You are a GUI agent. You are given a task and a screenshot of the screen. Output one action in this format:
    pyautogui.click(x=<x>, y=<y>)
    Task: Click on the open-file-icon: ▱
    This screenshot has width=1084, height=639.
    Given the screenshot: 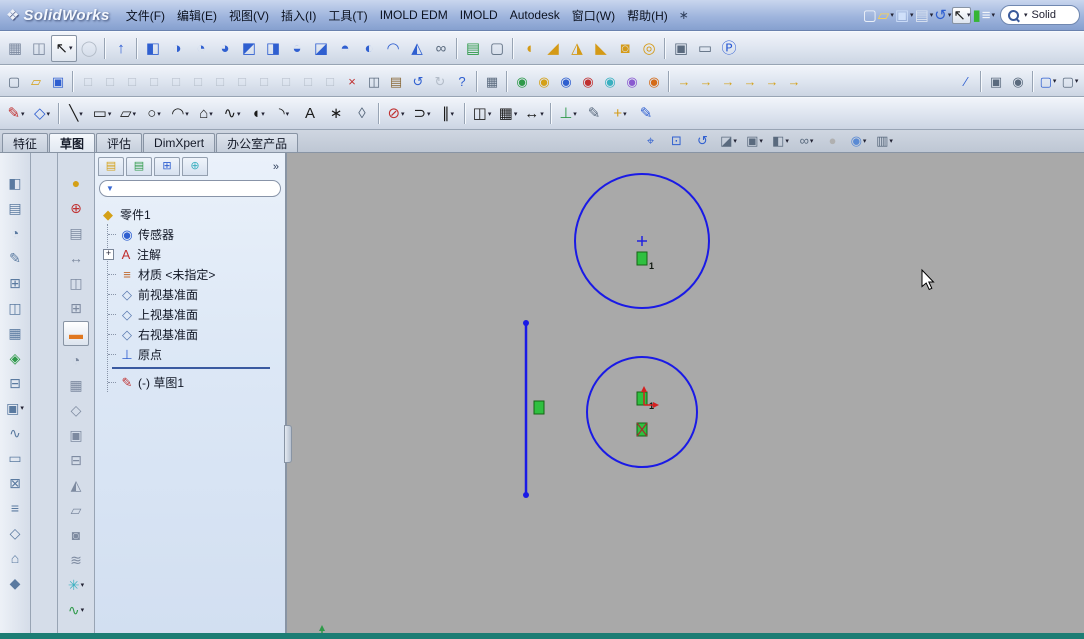 What is the action you would take?
    pyautogui.click(x=36, y=81)
    